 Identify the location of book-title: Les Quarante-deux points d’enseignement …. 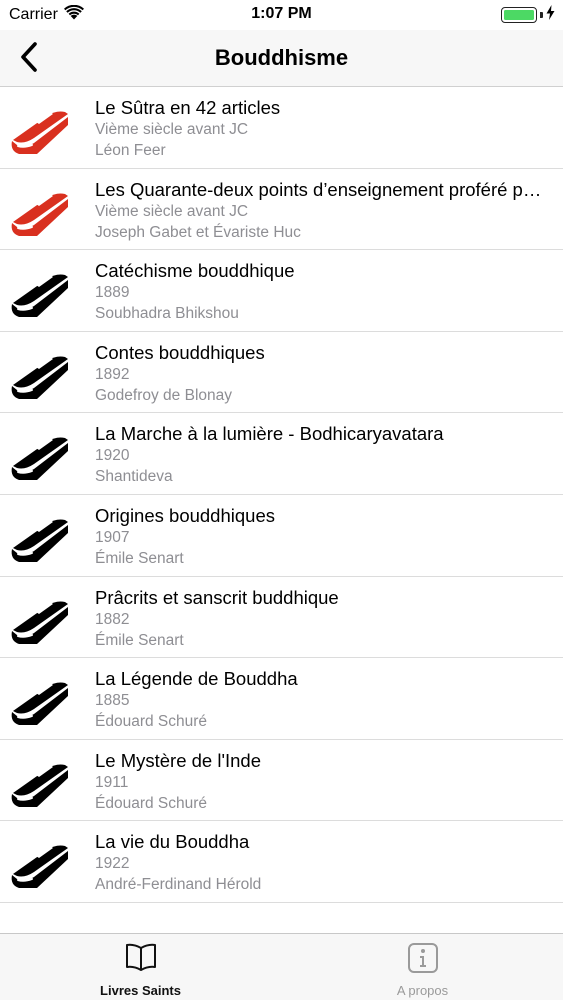
(321, 189).